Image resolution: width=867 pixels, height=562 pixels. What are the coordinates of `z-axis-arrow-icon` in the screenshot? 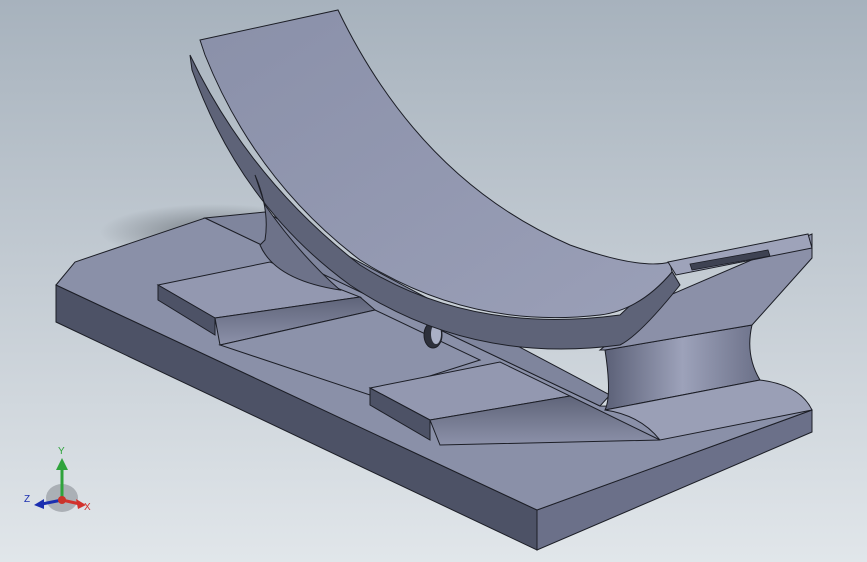 It's located at (39, 504).